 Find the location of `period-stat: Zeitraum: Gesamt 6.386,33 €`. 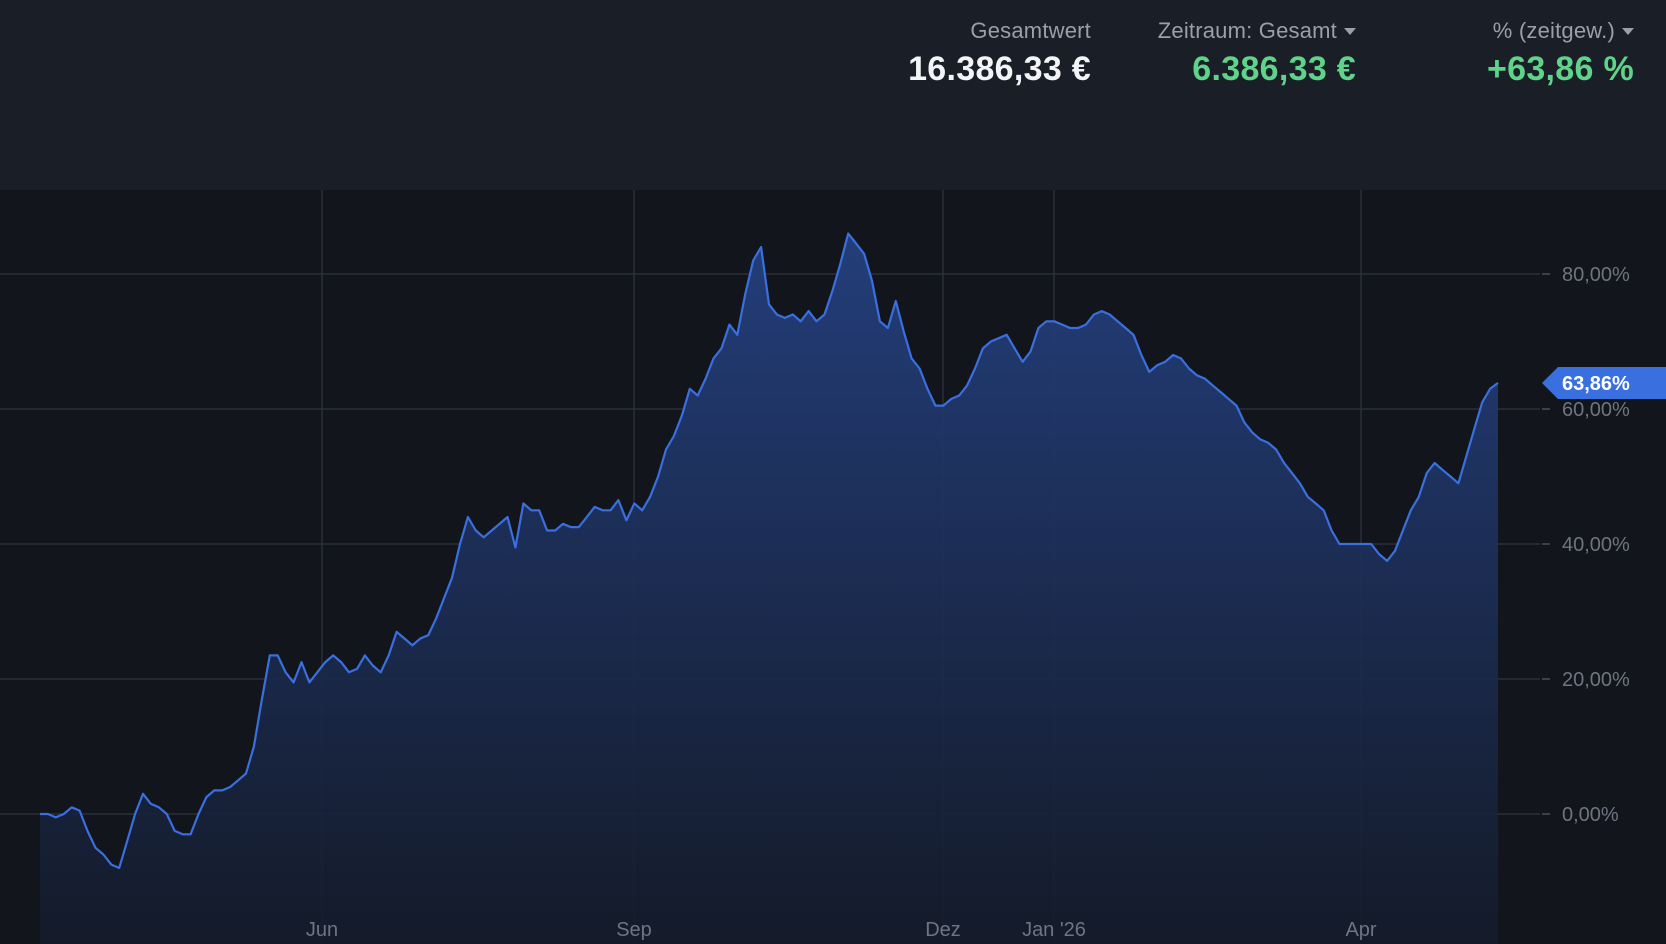

period-stat: Zeitraum: Gesamt 6.386,33 € is located at coordinates (1257, 53).